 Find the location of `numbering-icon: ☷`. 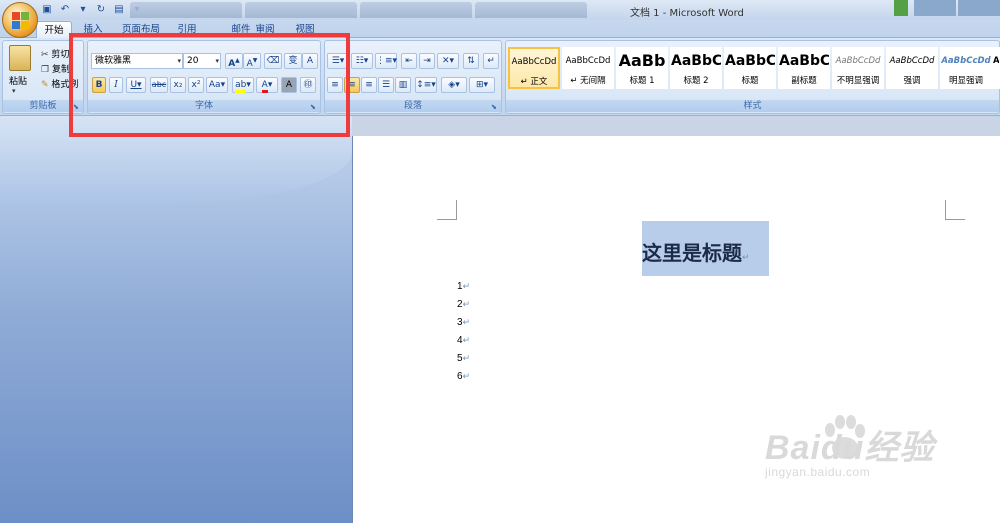

numbering-icon: ☷ is located at coordinates (359, 61).